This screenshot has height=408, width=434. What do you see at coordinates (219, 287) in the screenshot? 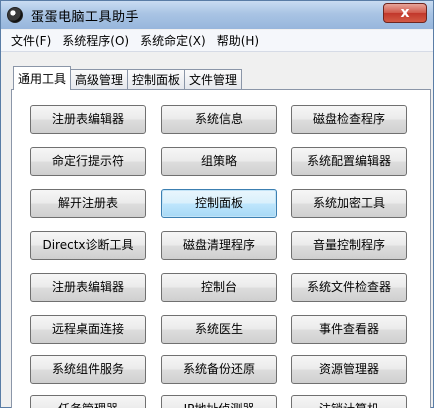
I see `console-button: 控制台` at bounding box center [219, 287].